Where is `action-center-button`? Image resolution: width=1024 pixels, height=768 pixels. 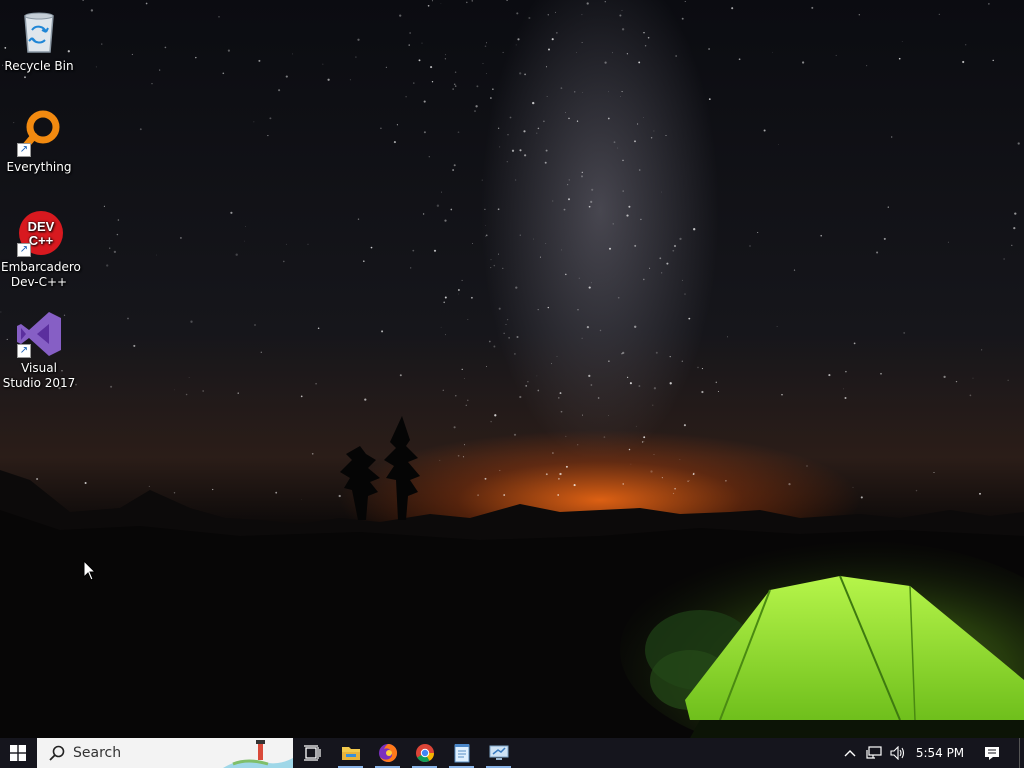
action-center-button is located at coordinates (992, 753).